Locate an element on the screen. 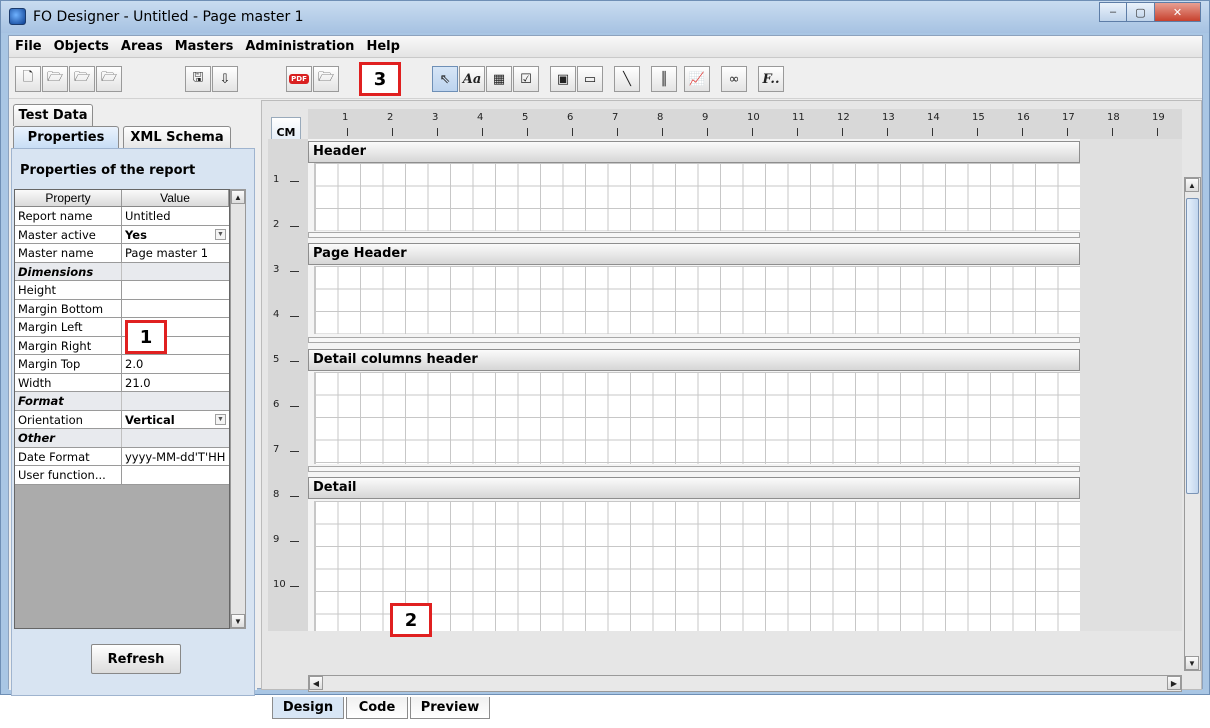 The height and width of the screenshot is (728, 1210). save-icon: 🖫 is located at coordinates (198, 79).